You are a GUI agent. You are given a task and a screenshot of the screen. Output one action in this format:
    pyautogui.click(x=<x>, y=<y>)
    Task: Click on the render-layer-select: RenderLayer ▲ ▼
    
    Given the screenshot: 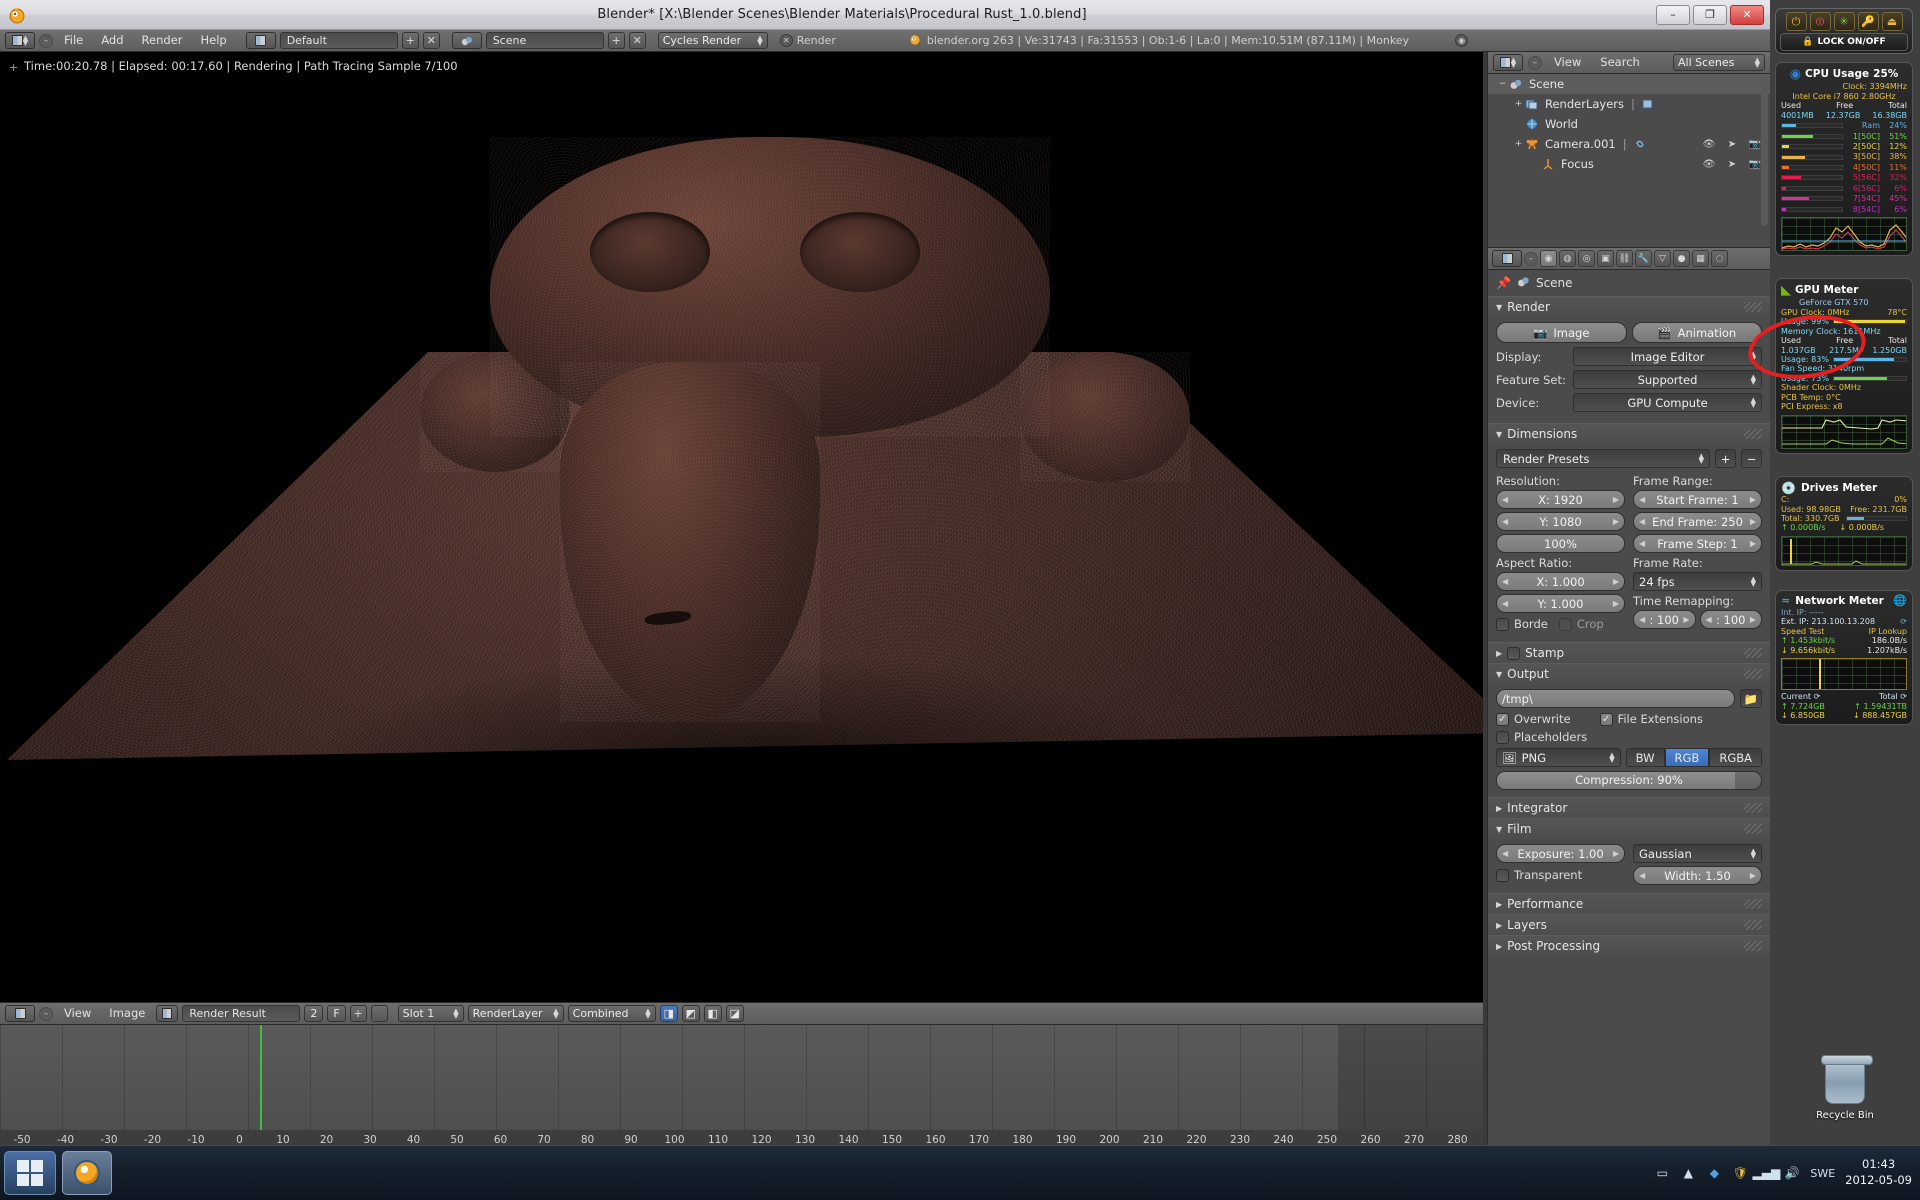 What is the action you would take?
    pyautogui.click(x=515, y=1013)
    